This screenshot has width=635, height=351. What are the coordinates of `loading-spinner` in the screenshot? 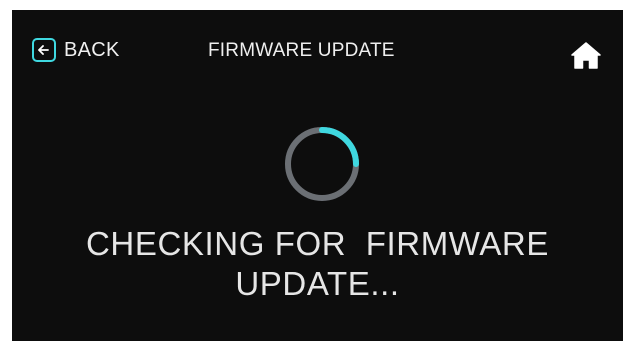 It's located at (322, 164).